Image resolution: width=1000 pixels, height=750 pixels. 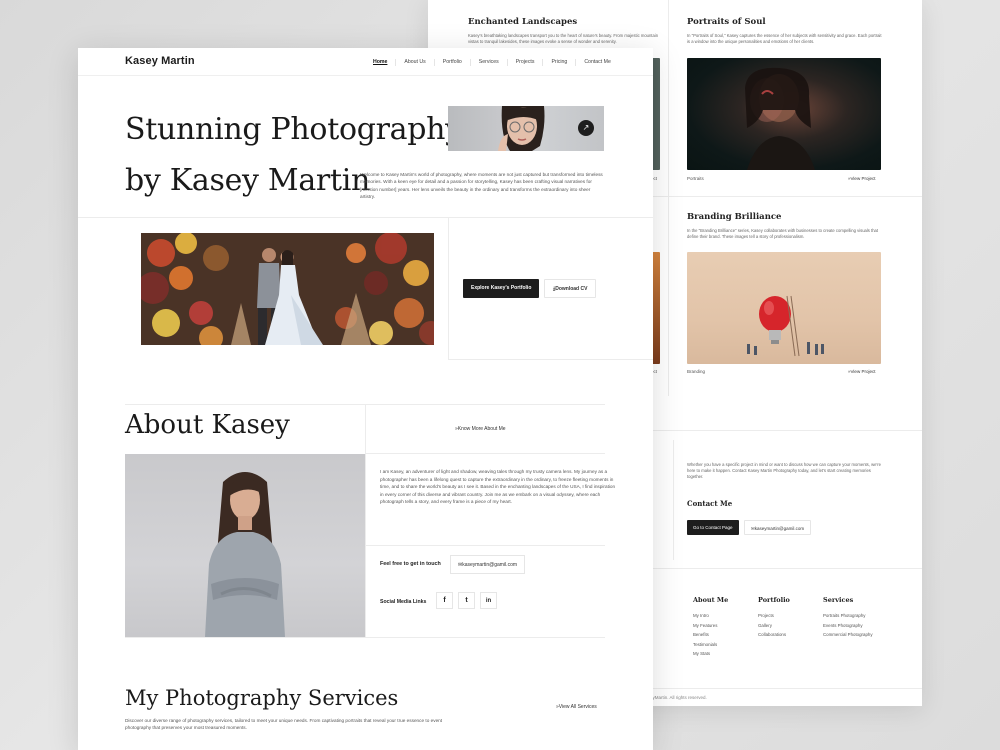 What do you see at coordinates (710, 635) in the screenshot?
I see `footer-link: Benefits` at bounding box center [710, 635].